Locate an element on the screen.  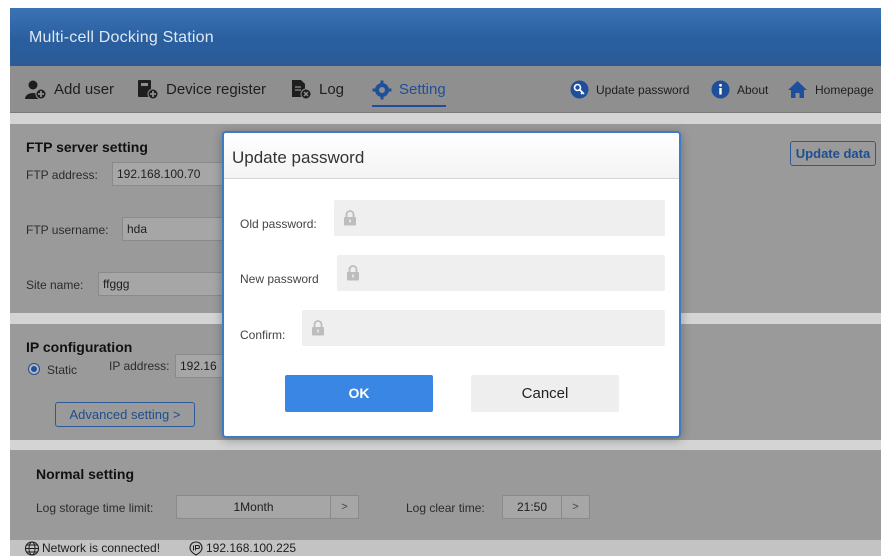
device-register-label: Device register is located at coordinates (216, 89).